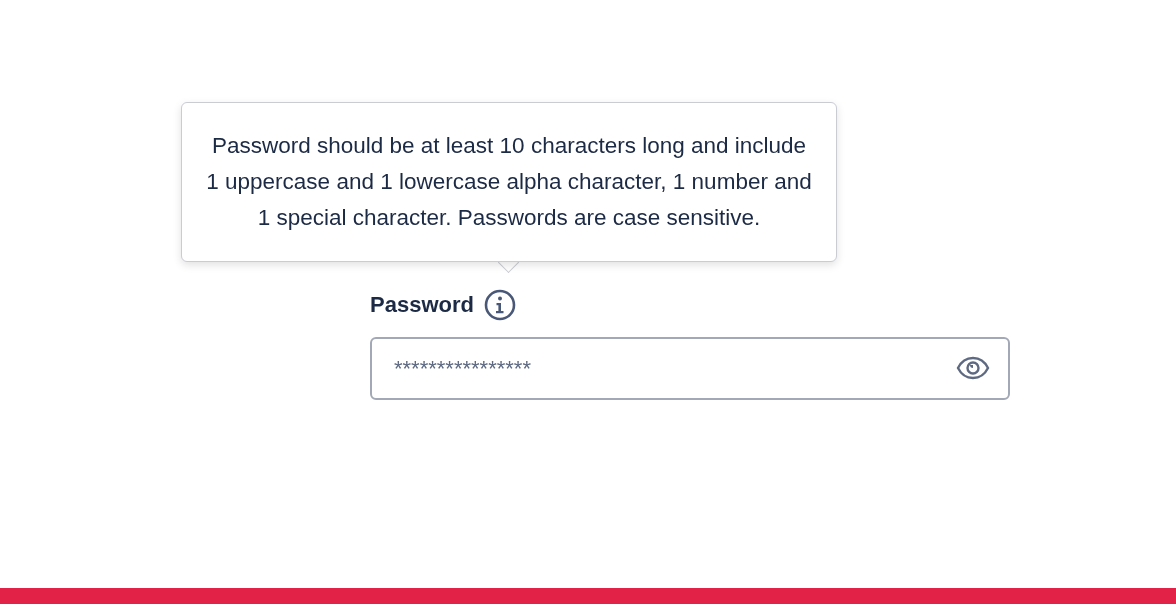  What do you see at coordinates (422, 305) in the screenshot?
I see `field-label: Password` at bounding box center [422, 305].